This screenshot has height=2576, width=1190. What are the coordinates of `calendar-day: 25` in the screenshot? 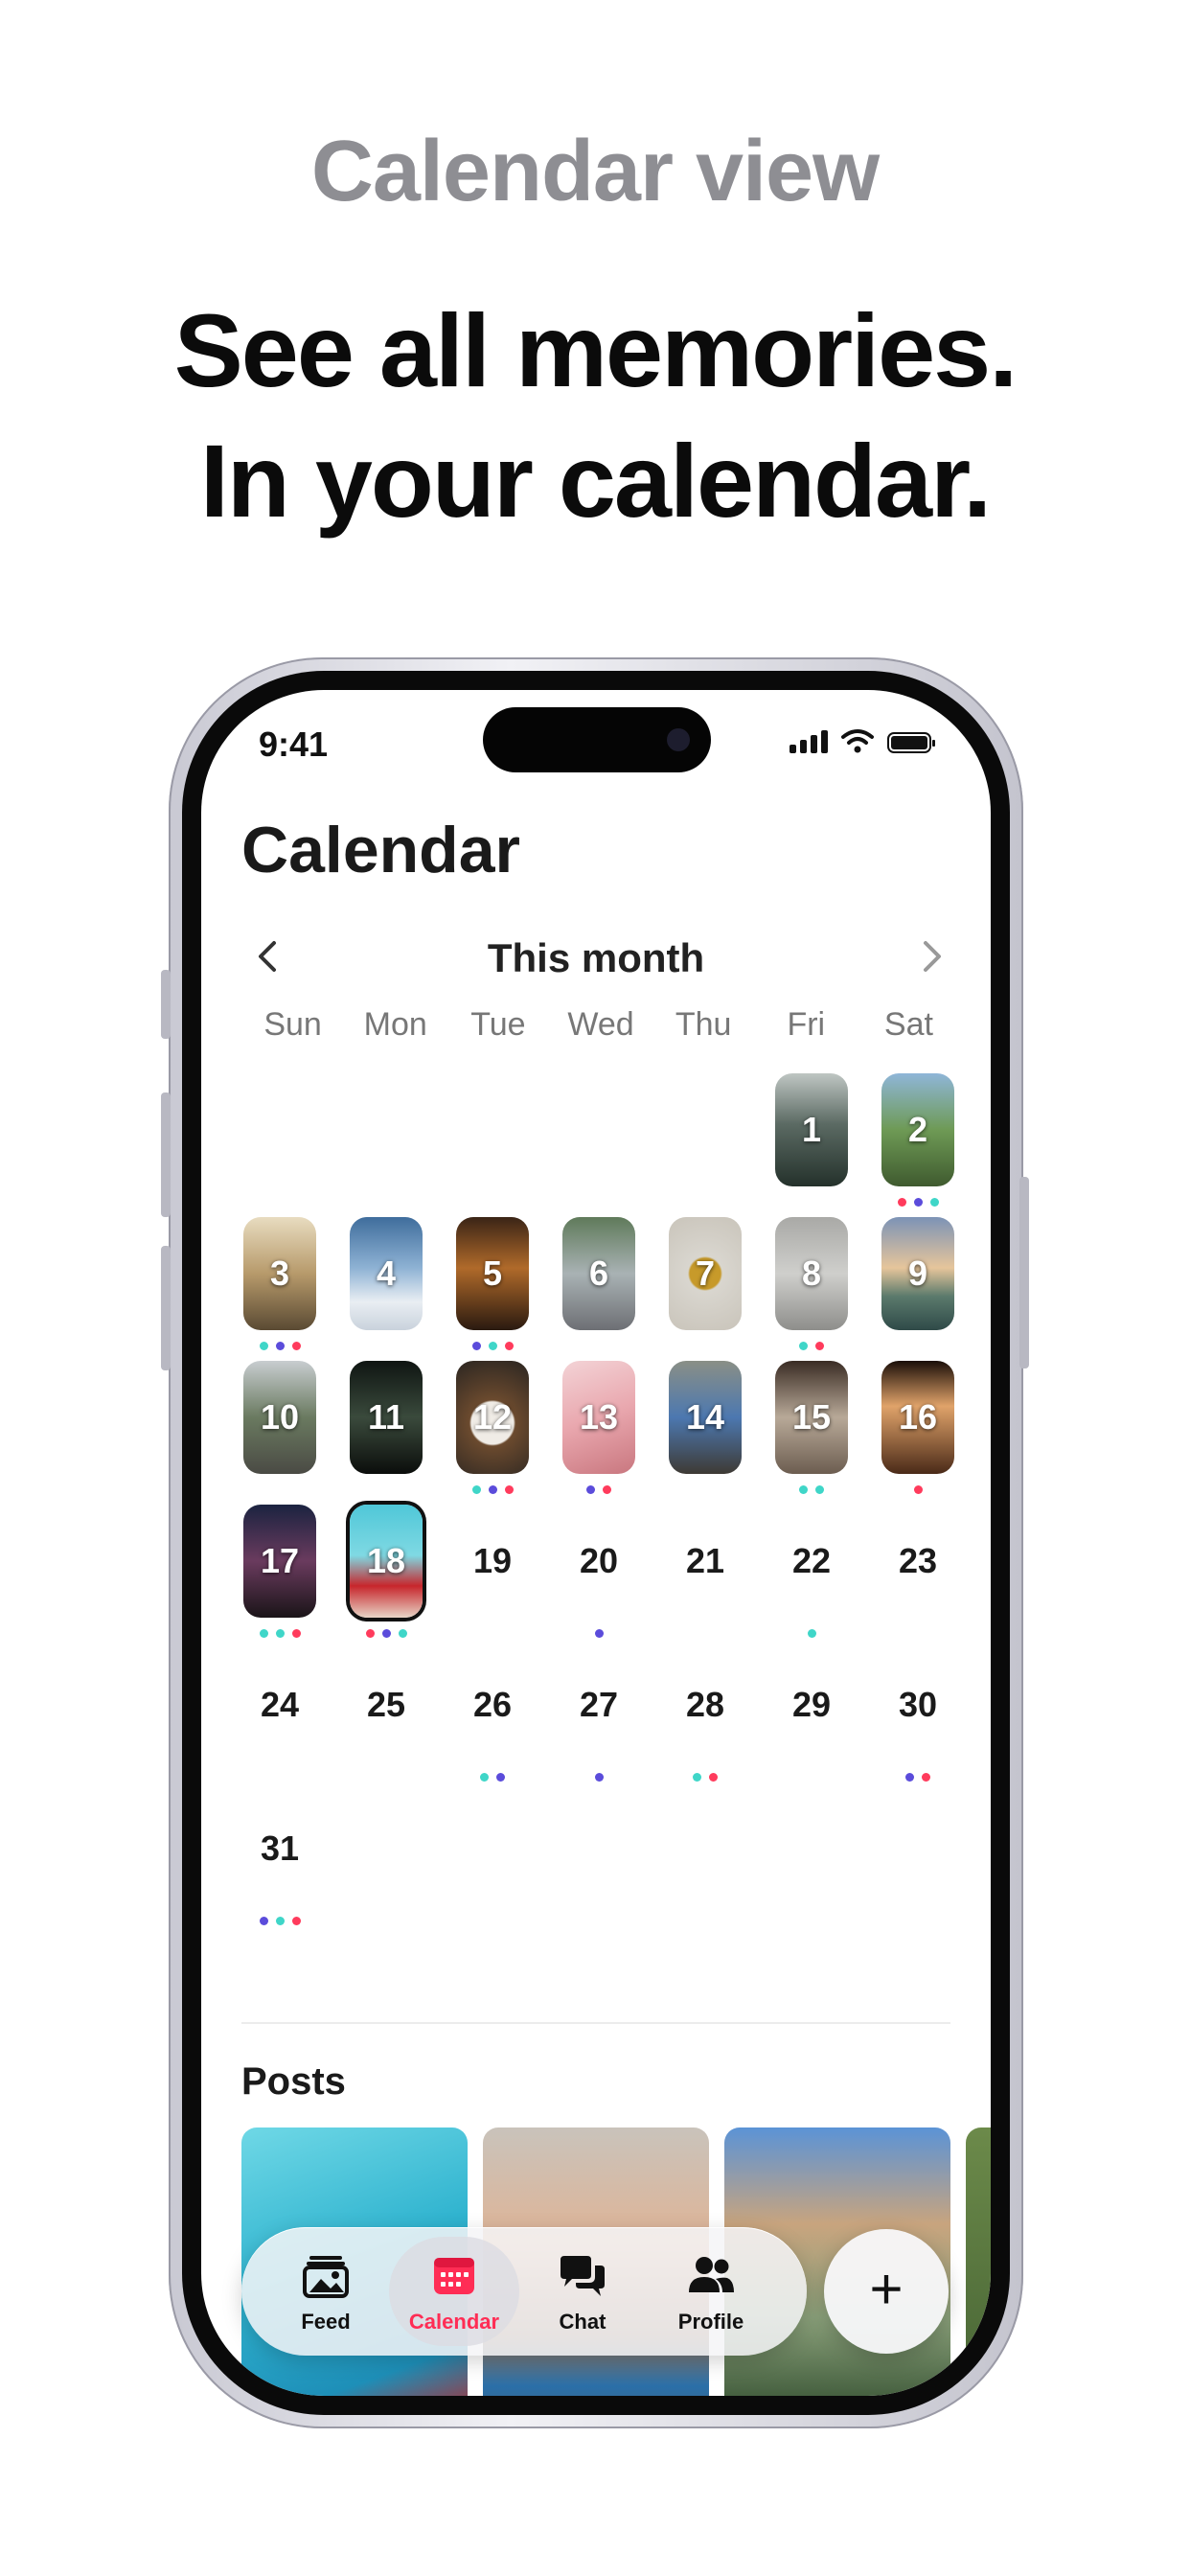 It's located at (386, 1720).